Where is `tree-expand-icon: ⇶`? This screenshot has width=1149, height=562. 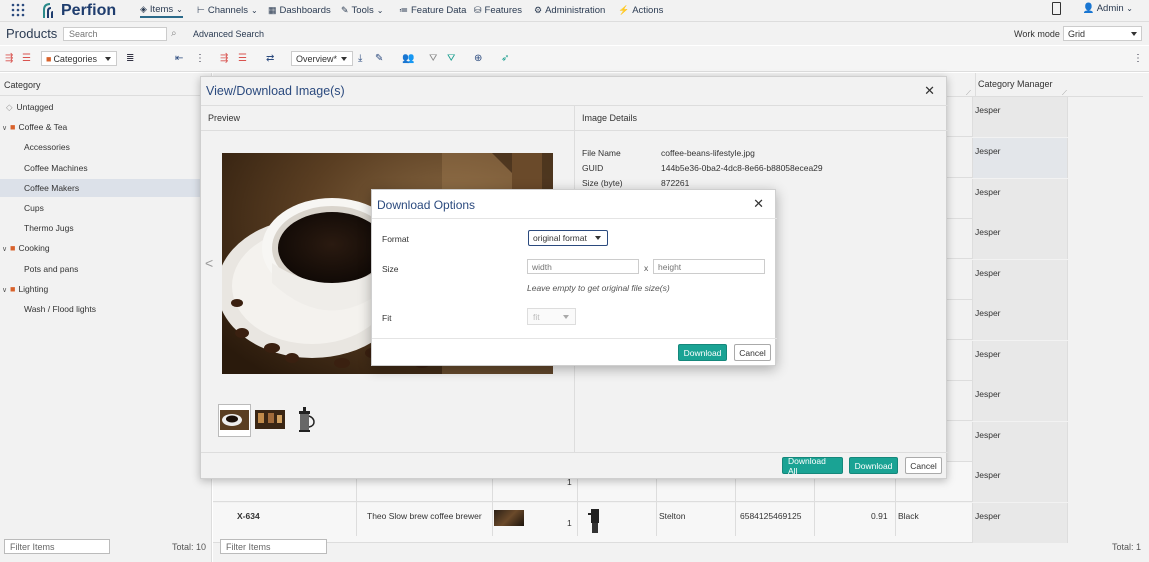 tree-expand-icon: ⇶ is located at coordinates (9, 58).